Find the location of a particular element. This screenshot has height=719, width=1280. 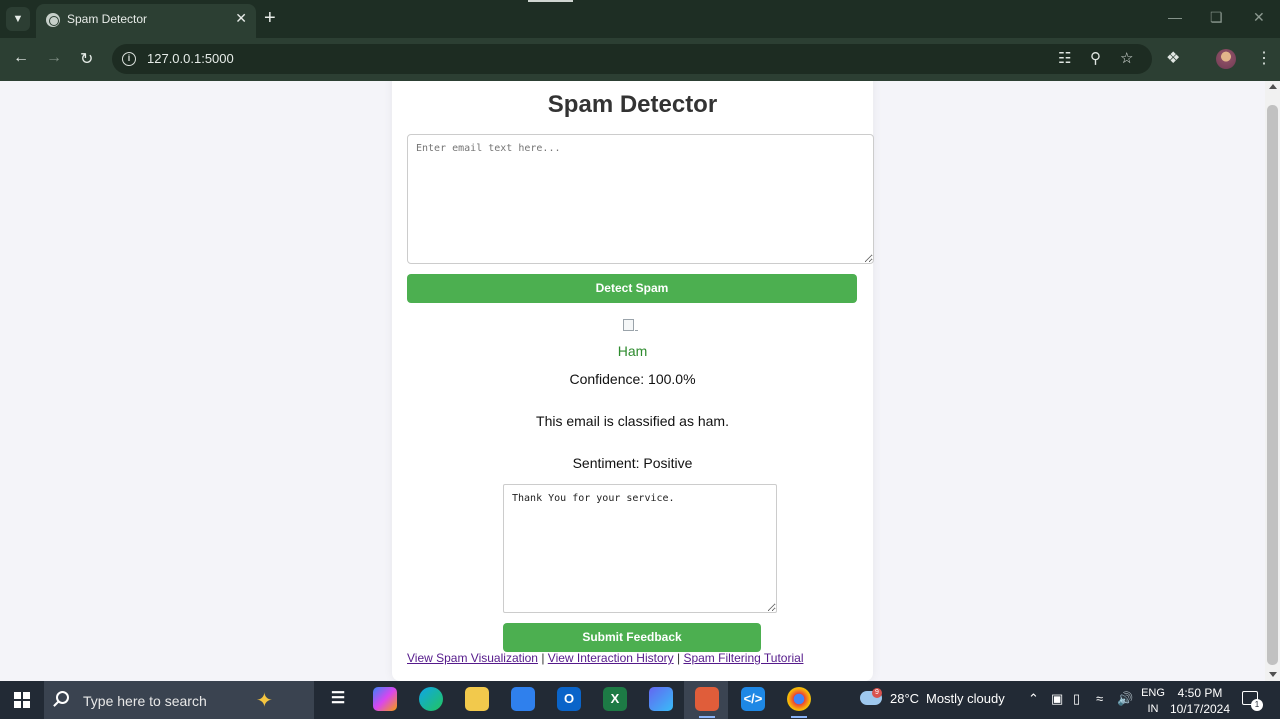

clock-time: 4:50 PM is located at coordinates (1200, 693).